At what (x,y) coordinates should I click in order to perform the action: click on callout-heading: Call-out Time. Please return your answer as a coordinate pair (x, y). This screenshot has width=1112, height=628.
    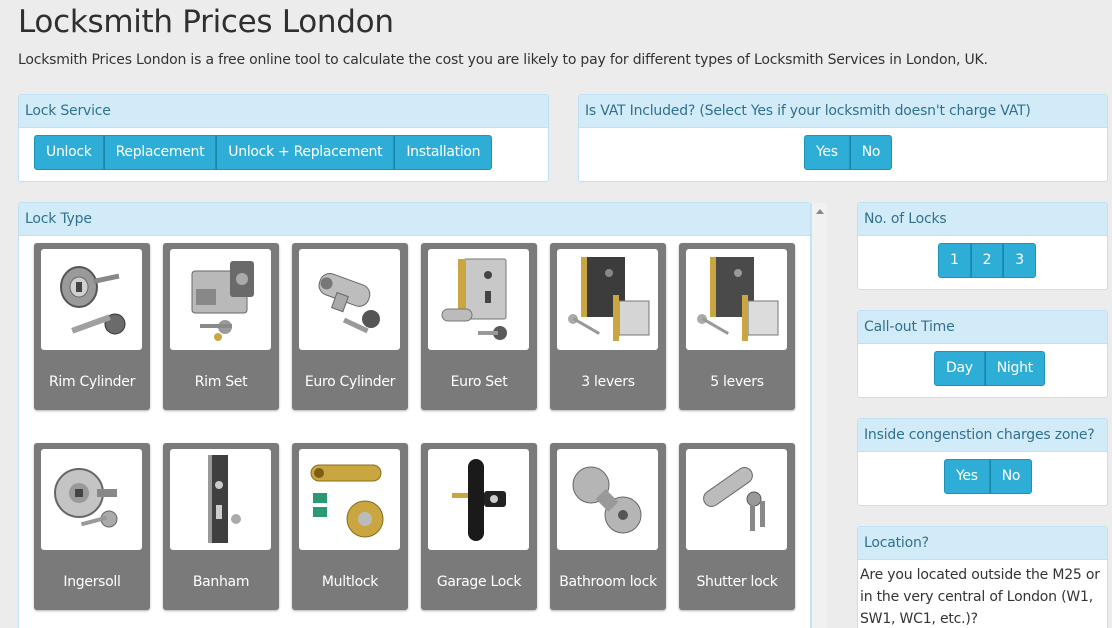
    Looking at the image, I should click on (982, 327).